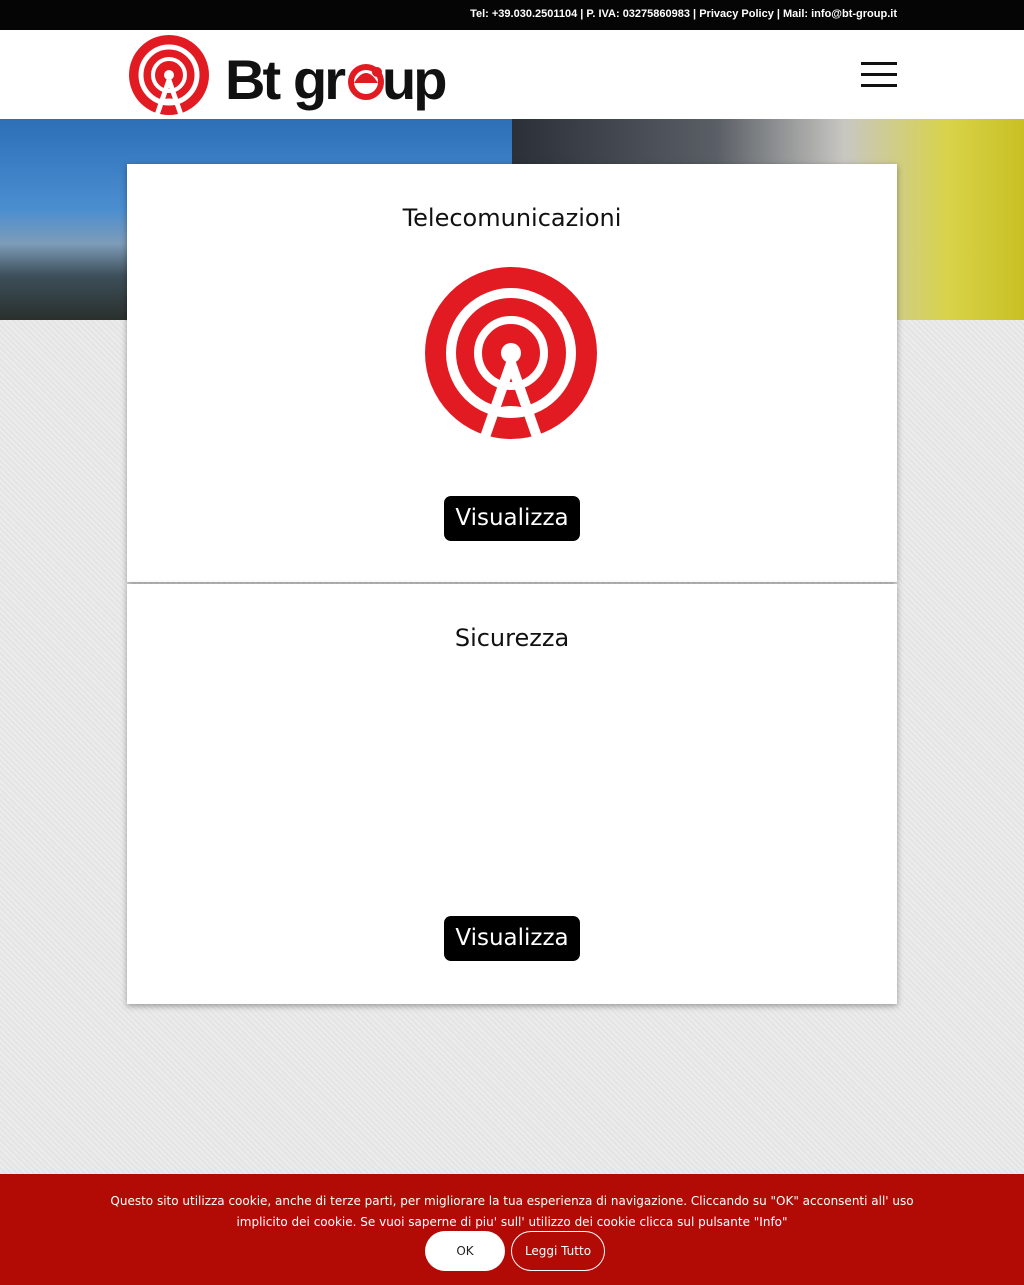  What do you see at coordinates (413, 79) in the screenshot?
I see `svg-text: up` at bounding box center [413, 79].